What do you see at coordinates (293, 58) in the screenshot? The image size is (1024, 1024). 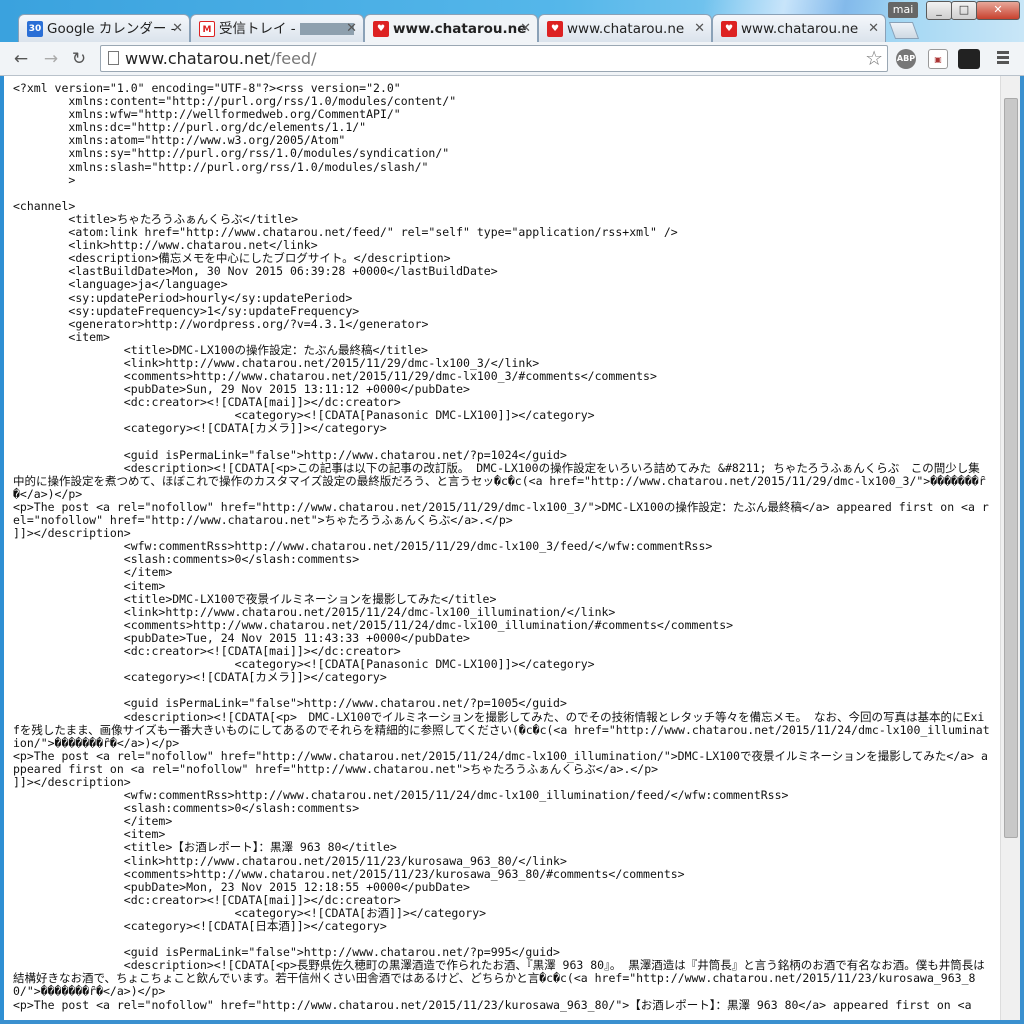 I see `url-path: /feed/` at bounding box center [293, 58].